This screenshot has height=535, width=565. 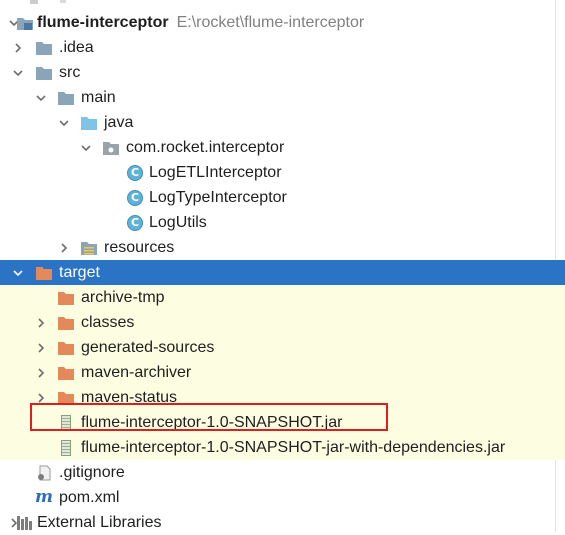 What do you see at coordinates (44, 472) in the screenshot?
I see `gitignore-file-icon` at bounding box center [44, 472].